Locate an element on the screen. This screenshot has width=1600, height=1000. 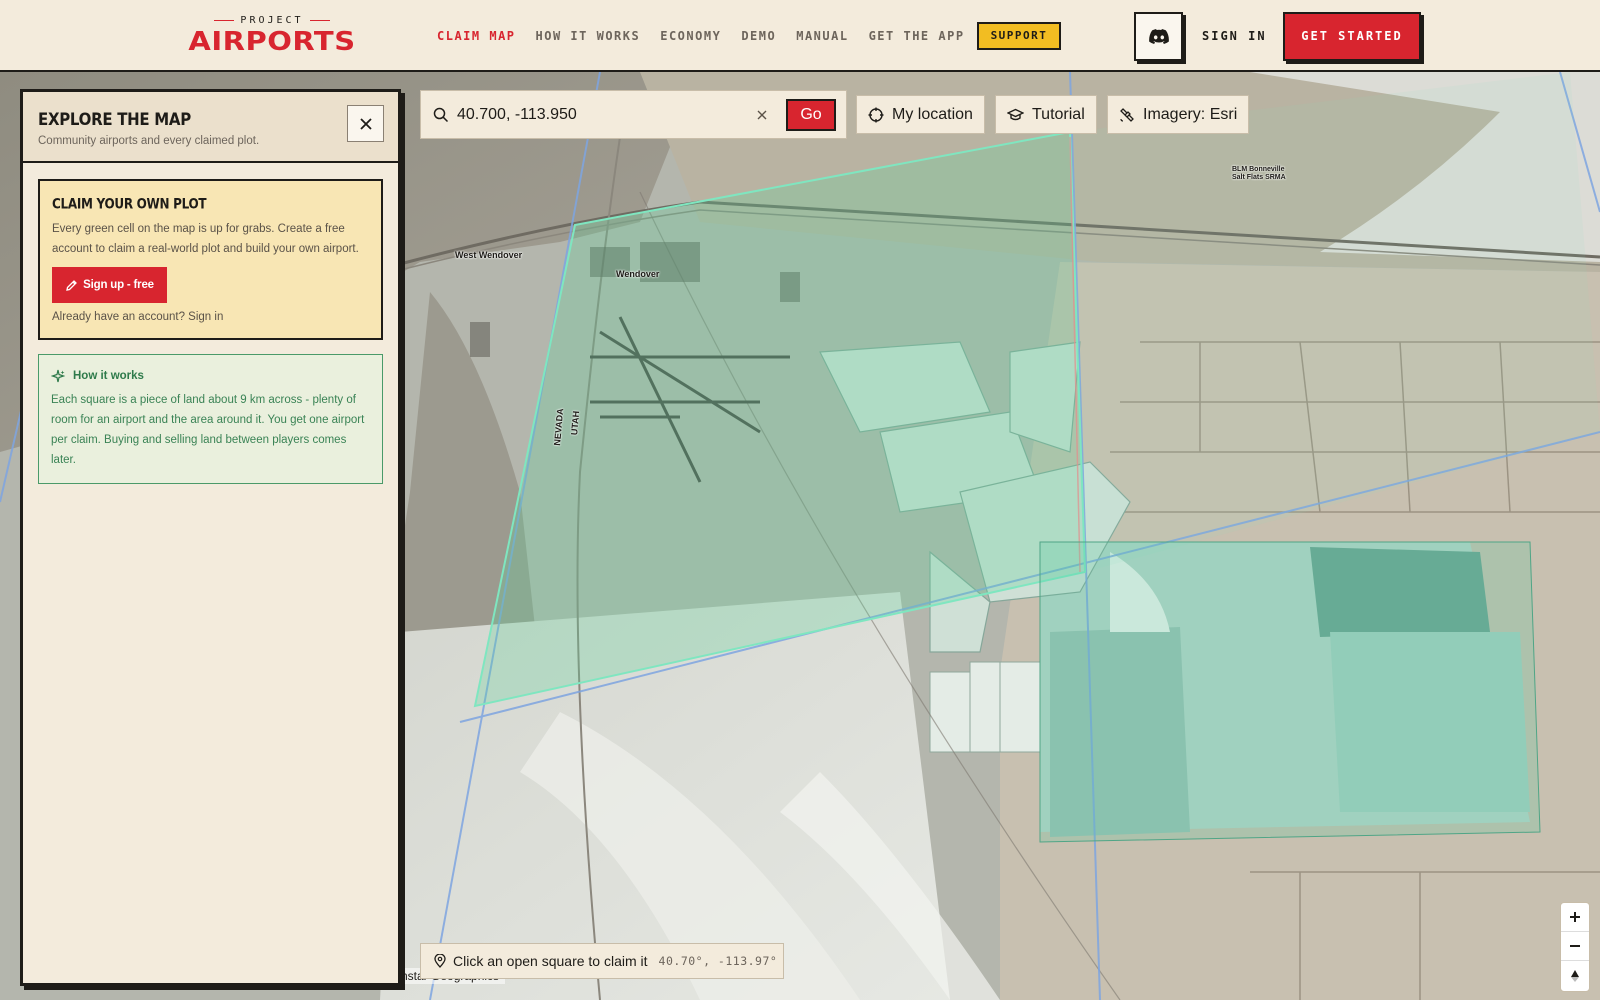
panel-close-button is located at coordinates (365, 123).